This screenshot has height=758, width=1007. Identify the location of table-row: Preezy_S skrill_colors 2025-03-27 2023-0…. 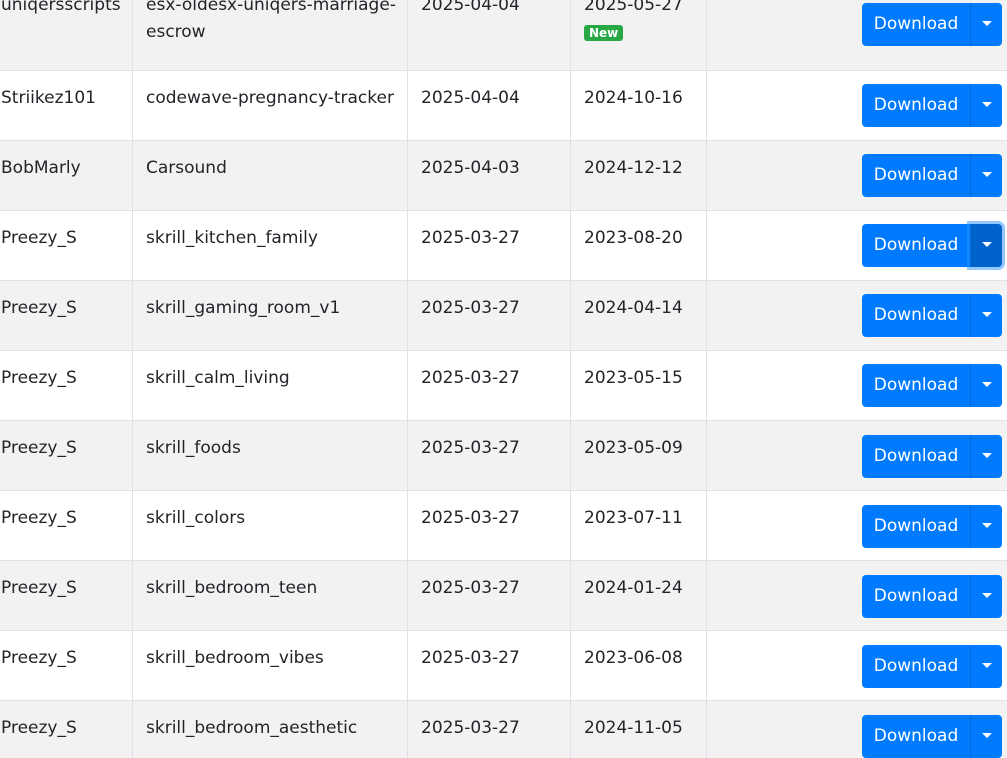
(503, 526).